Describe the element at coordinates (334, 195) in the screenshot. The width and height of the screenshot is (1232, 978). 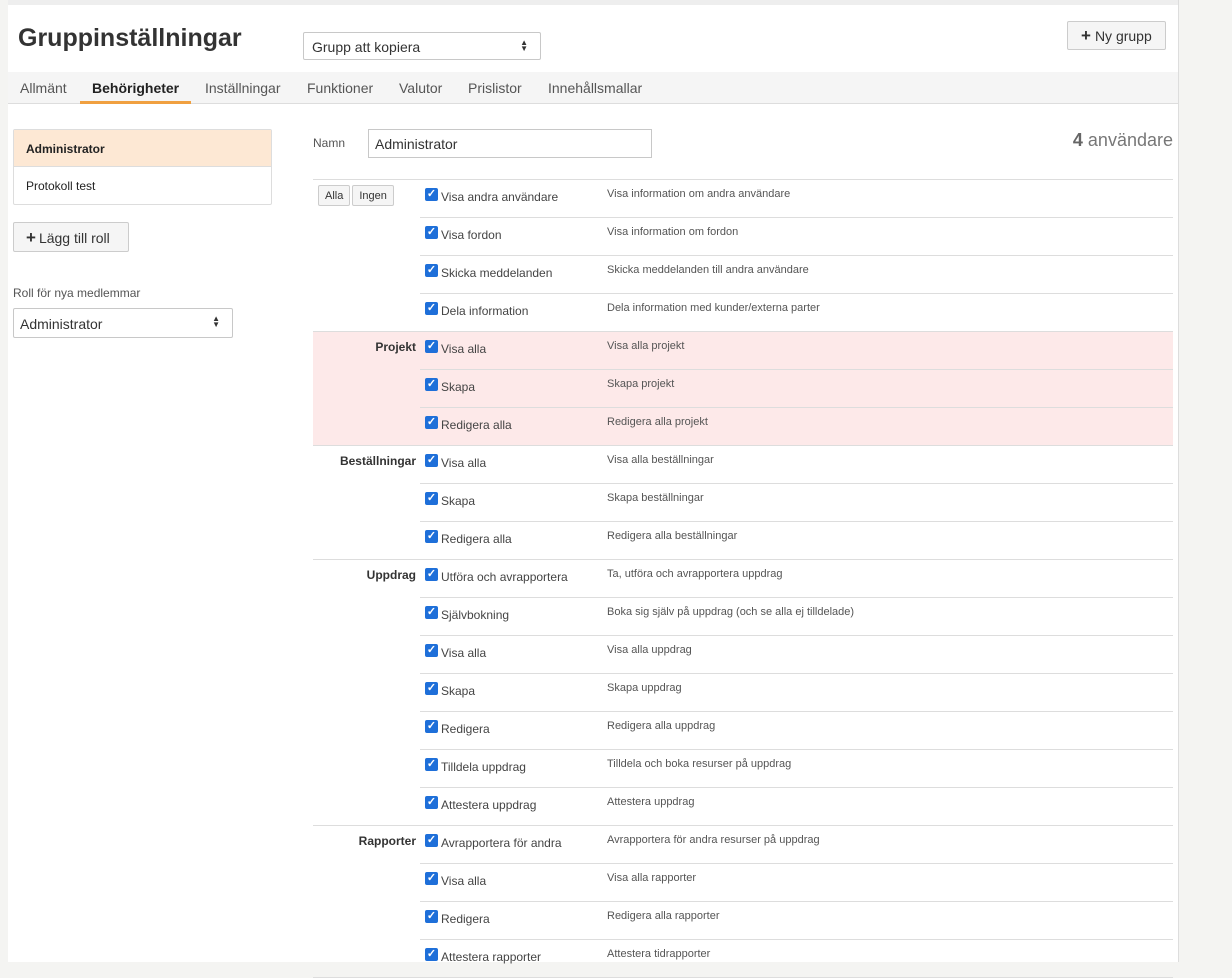
I see `select-all-button: Alla` at that location.